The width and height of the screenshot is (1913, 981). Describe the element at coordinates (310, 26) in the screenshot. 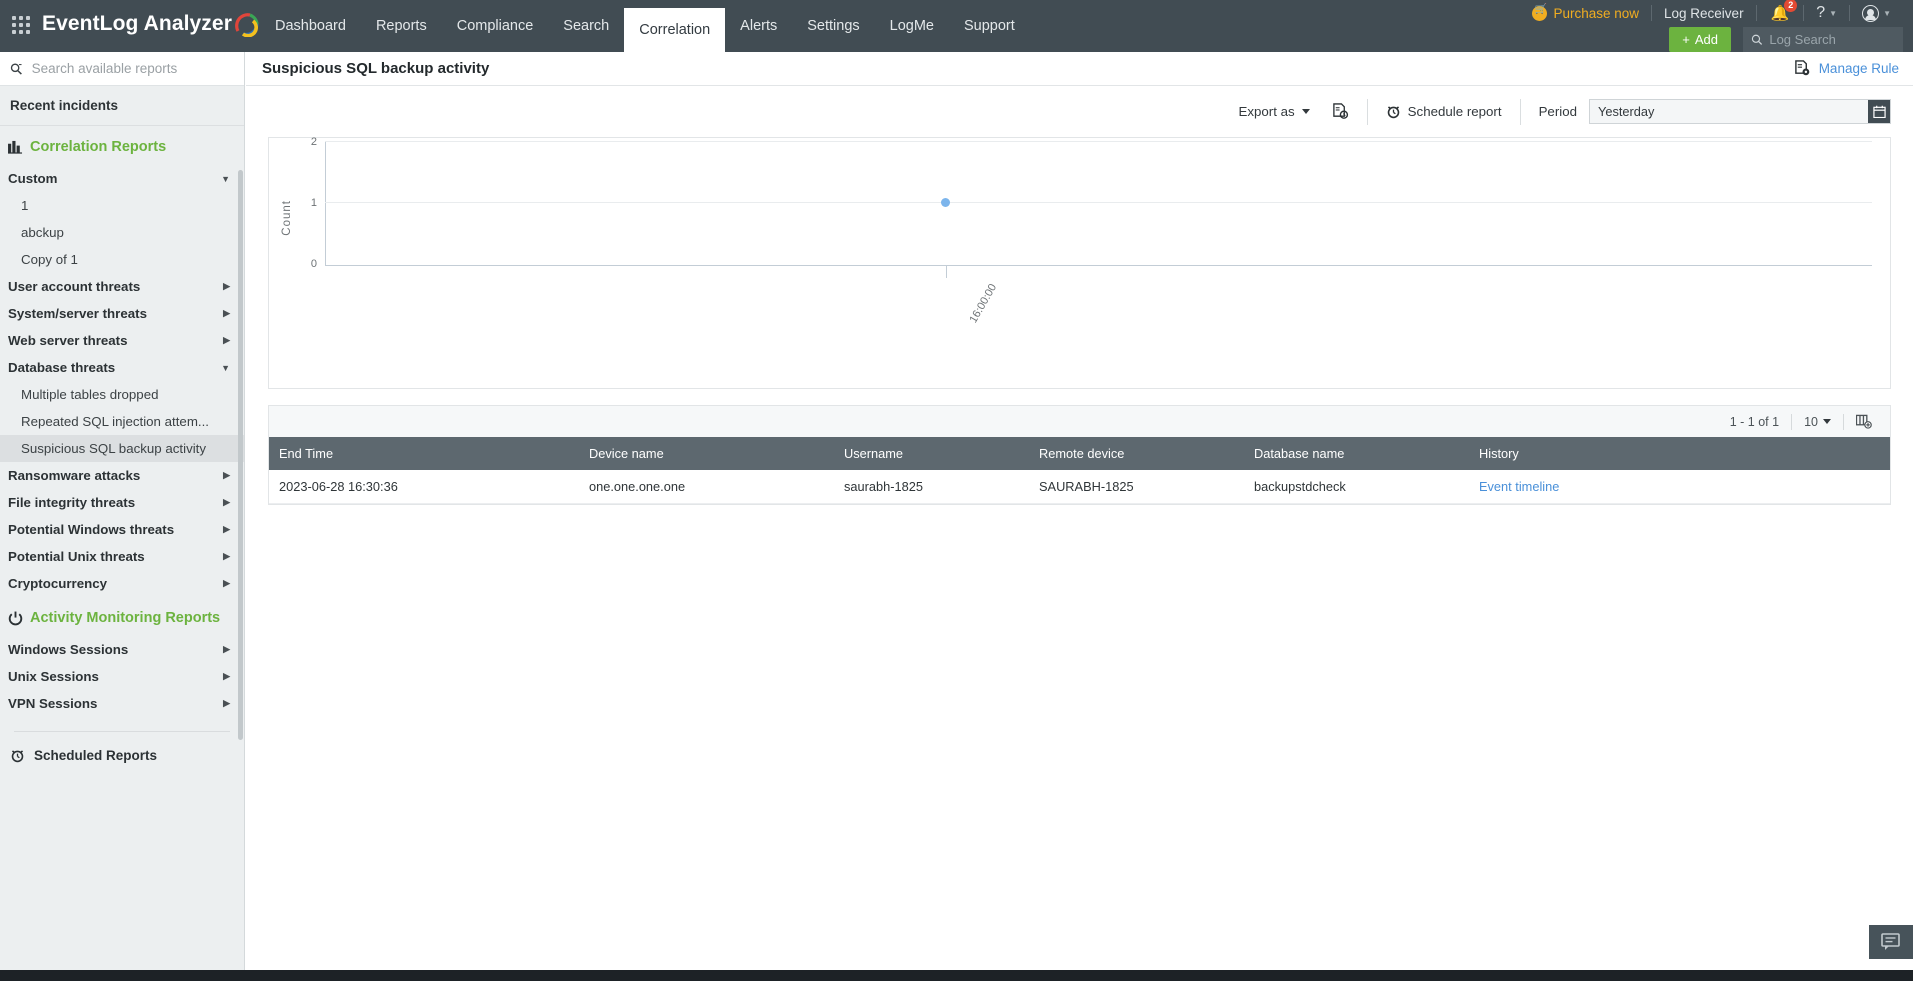

I see `nav-tab-dashboard: Dashboard` at that location.